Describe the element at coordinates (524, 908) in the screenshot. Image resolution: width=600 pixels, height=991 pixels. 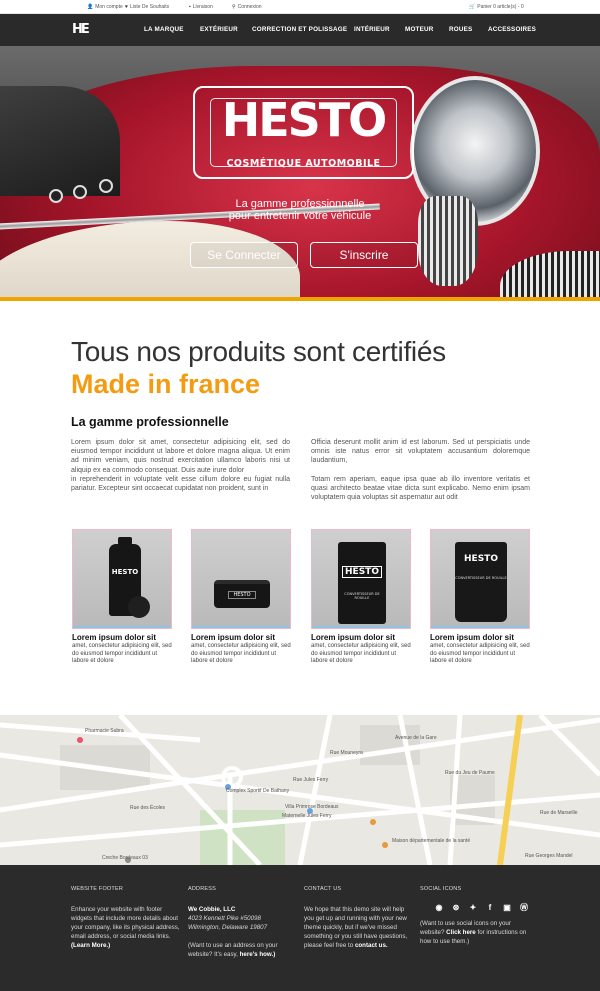
I see `wordpress-icon: Ⓦ` at that location.